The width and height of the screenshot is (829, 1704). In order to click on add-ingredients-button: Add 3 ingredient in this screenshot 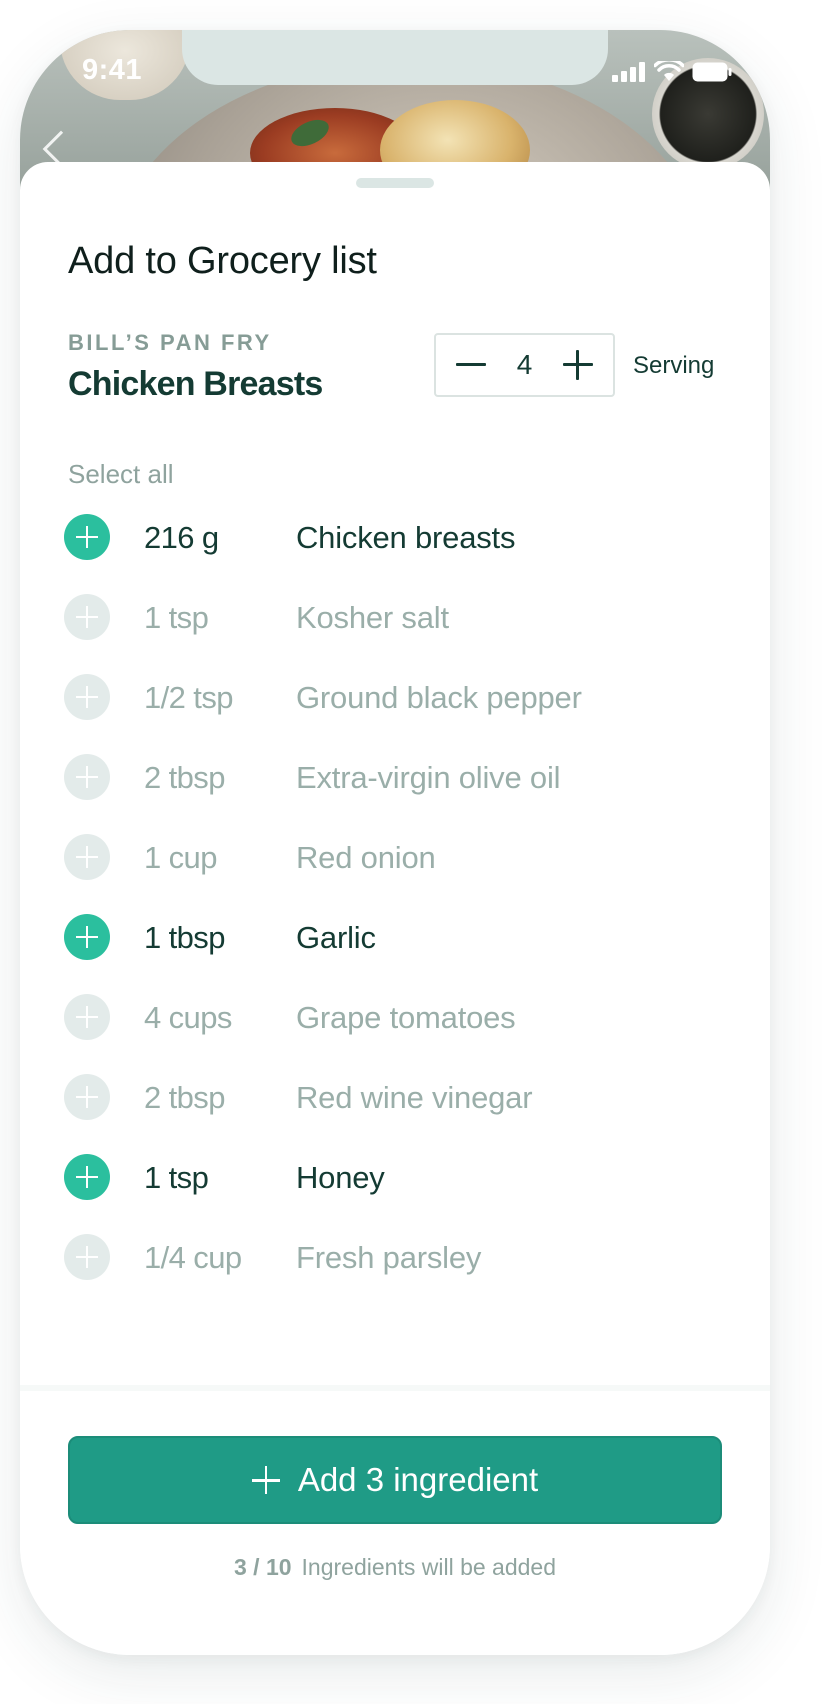, I will do `click(395, 1480)`.